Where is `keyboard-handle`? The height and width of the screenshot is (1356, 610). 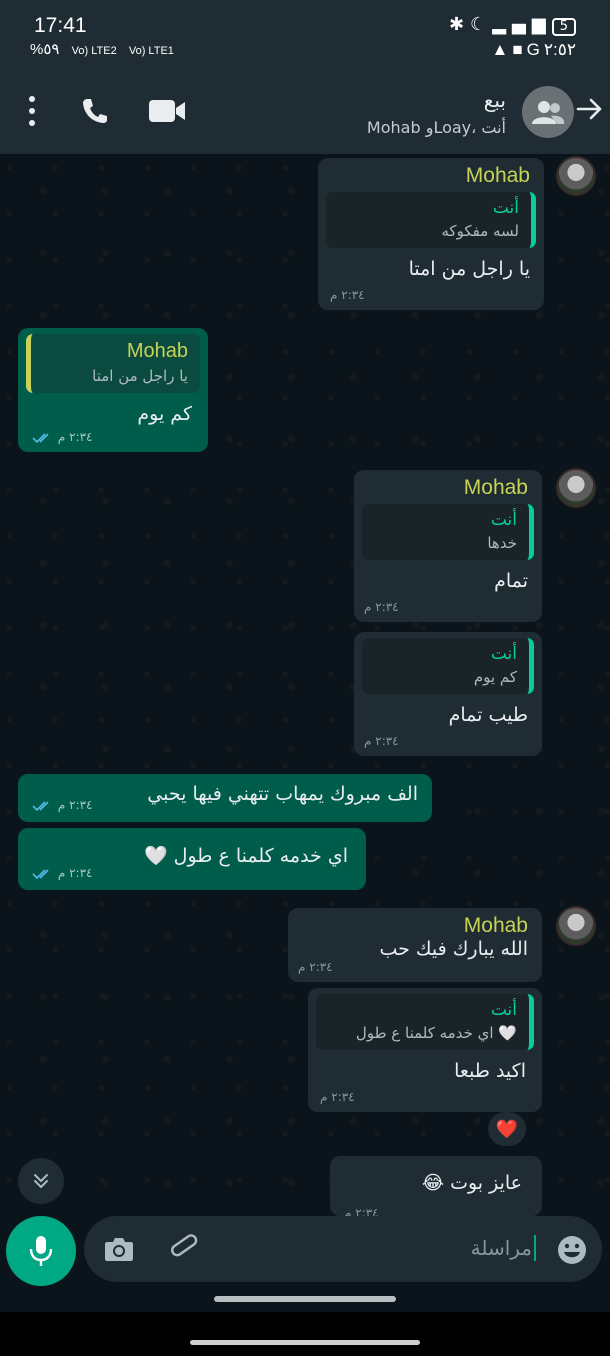
keyboard-handle is located at coordinates (305, 1299).